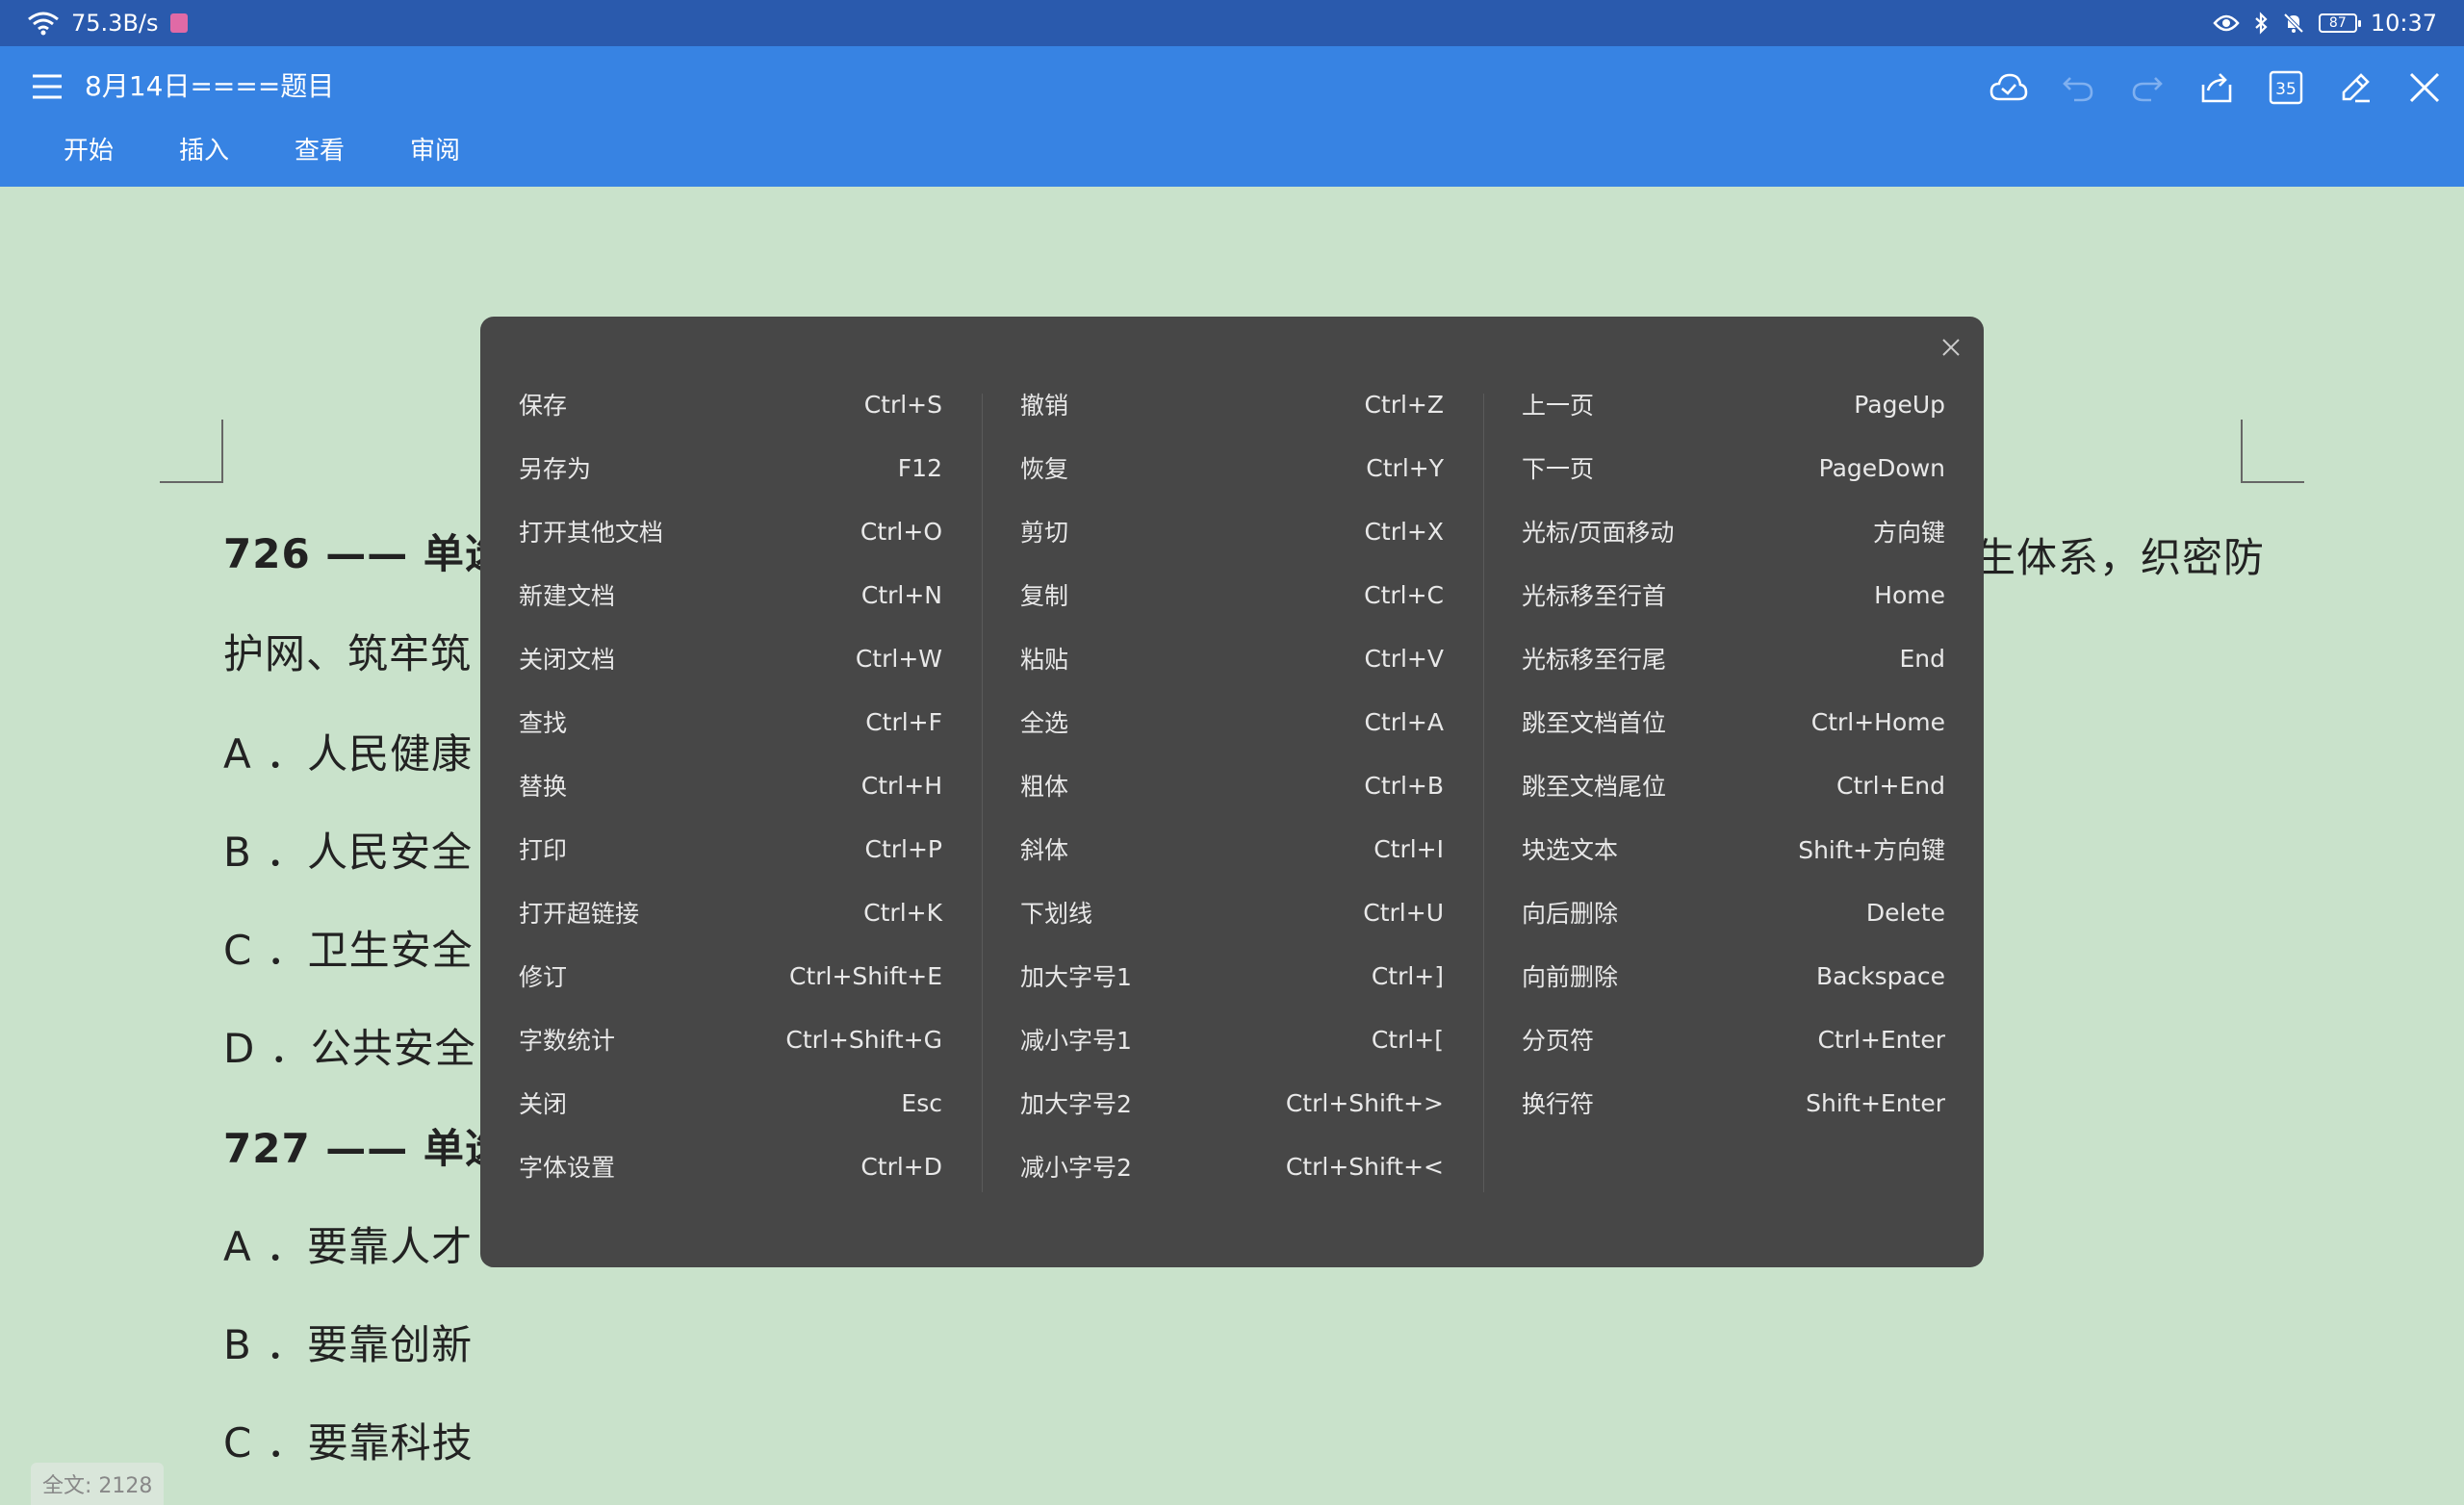  I want to click on shortcut-row: 光标移至行首 Home, so click(1733, 595).